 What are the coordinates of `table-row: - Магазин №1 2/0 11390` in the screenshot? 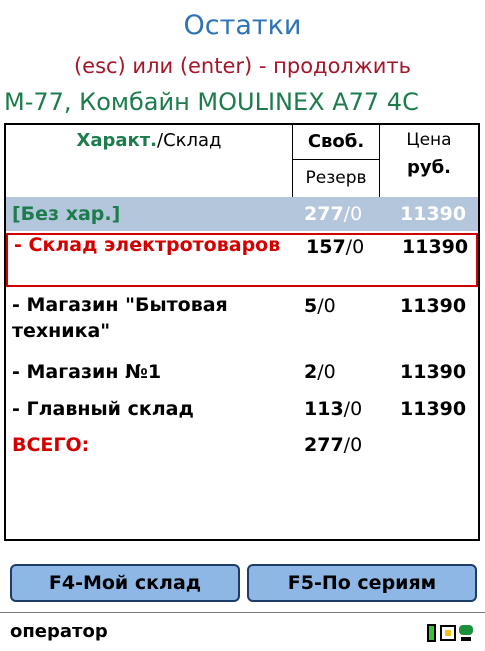 It's located at (242, 373).